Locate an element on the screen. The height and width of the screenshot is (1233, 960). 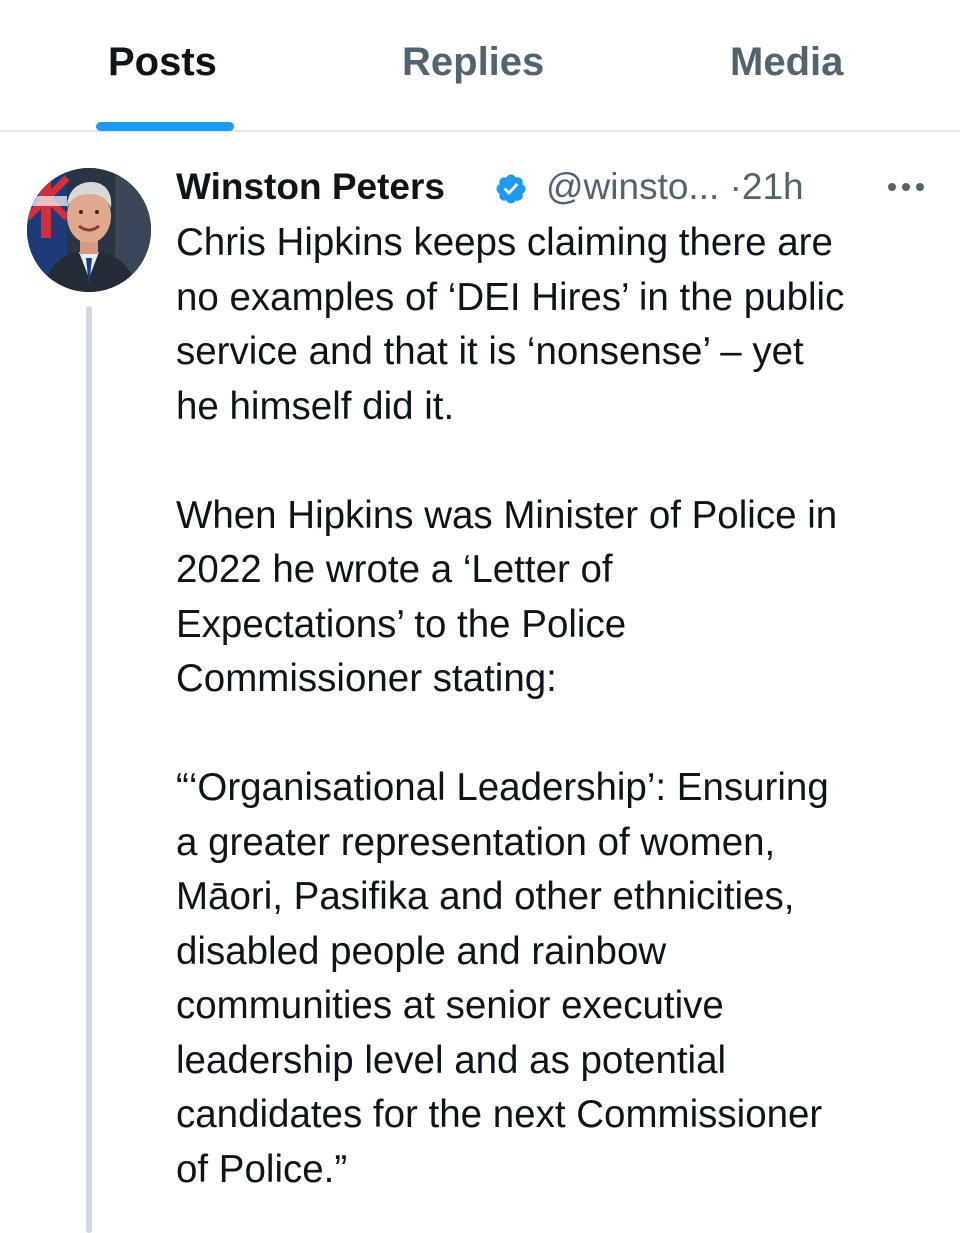
avatar is located at coordinates (89, 230).